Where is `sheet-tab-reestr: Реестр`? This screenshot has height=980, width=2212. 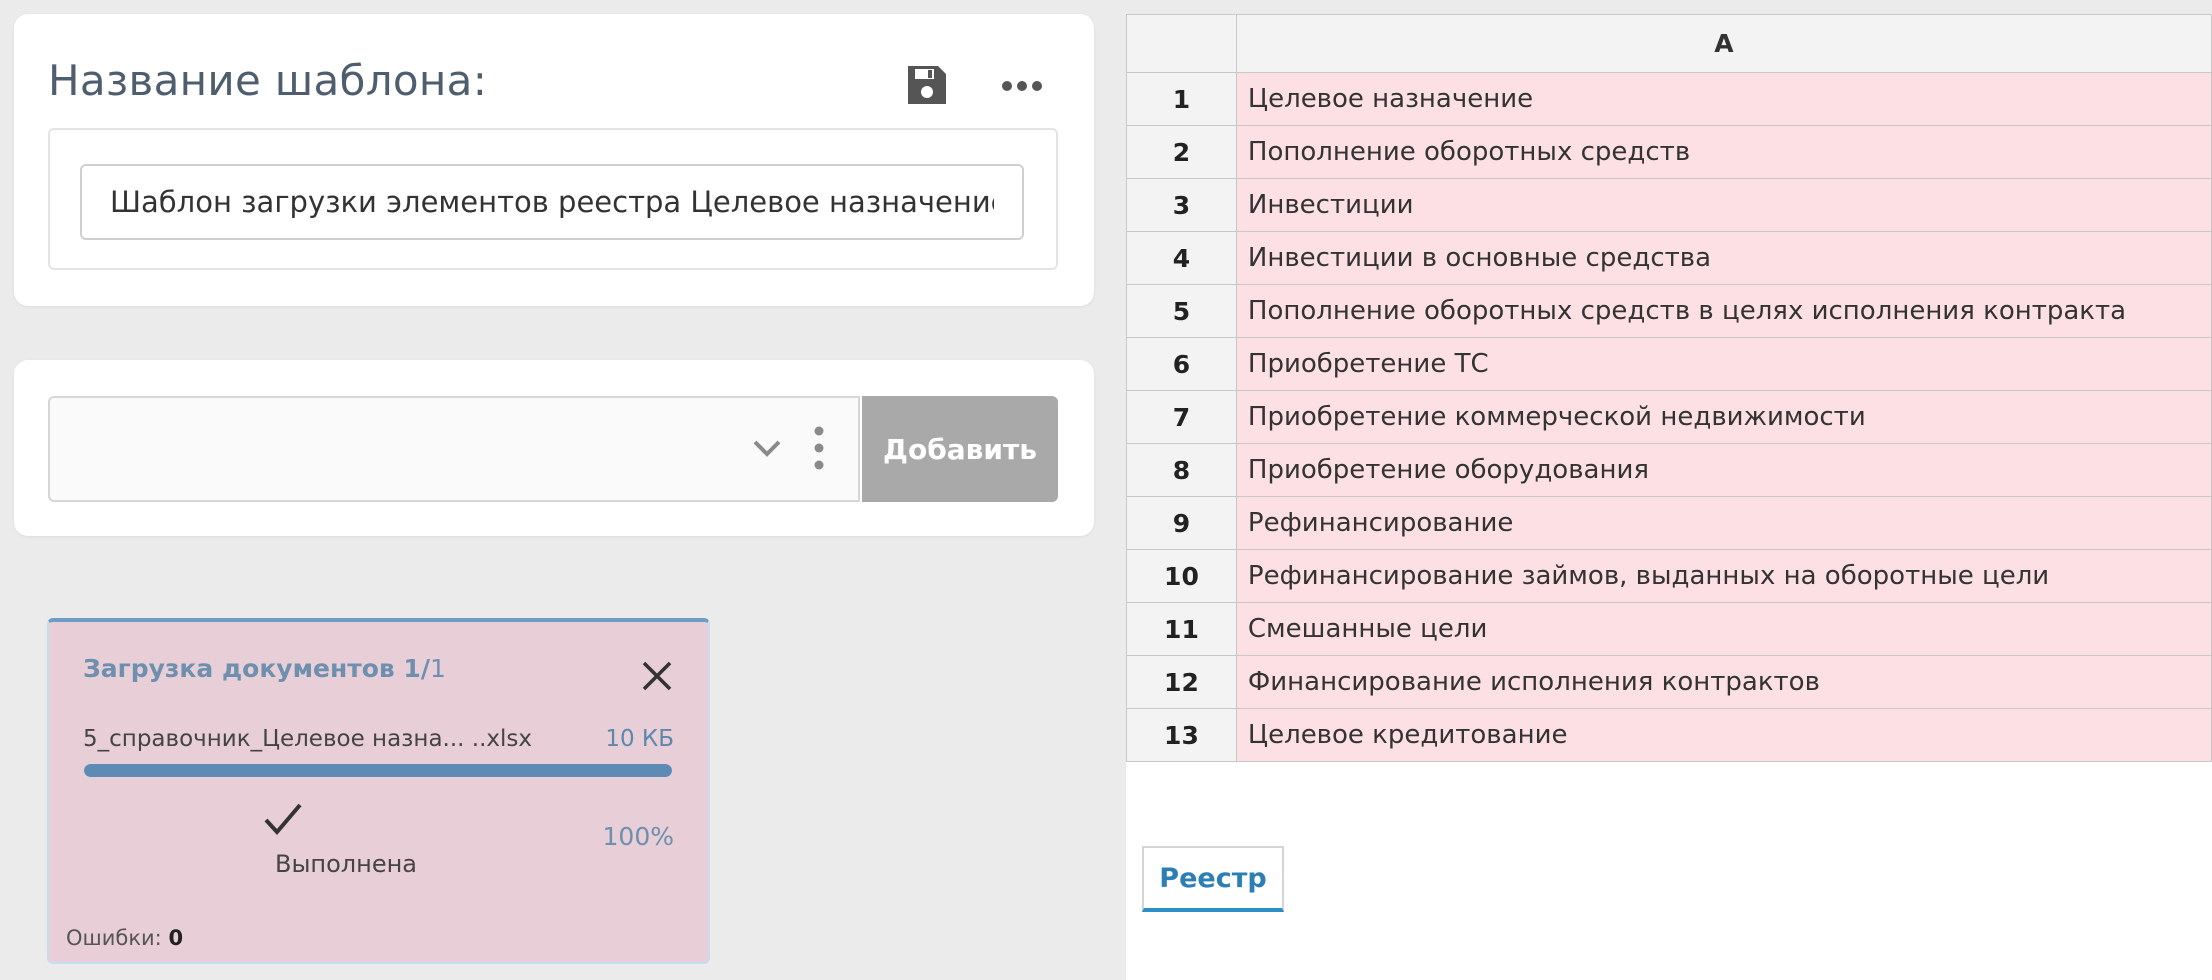
sheet-tab-reestr: Реестр is located at coordinates (1213, 879).